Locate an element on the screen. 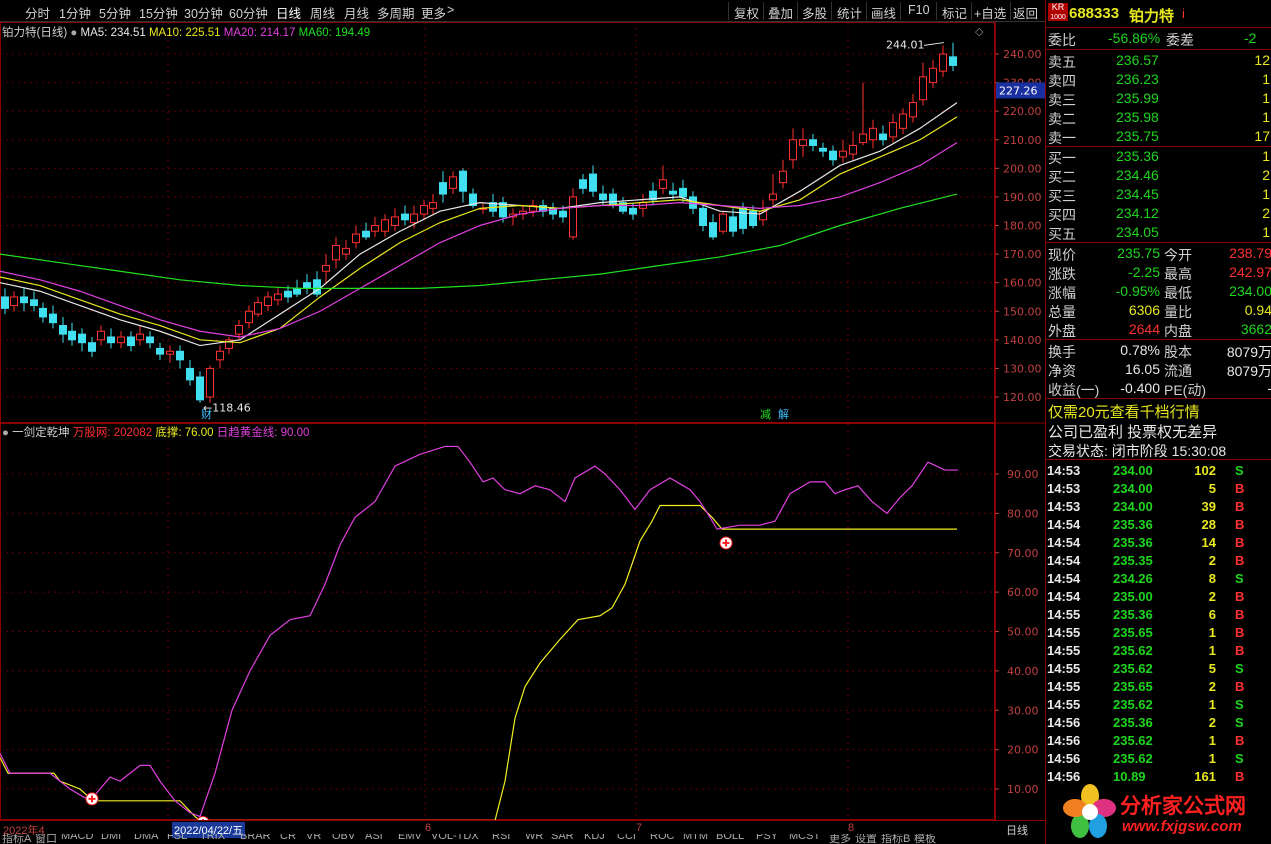 The height and width of the screenshot is (844, 1271). indicator-tab: 指标A is located at coordinates (16, 839).